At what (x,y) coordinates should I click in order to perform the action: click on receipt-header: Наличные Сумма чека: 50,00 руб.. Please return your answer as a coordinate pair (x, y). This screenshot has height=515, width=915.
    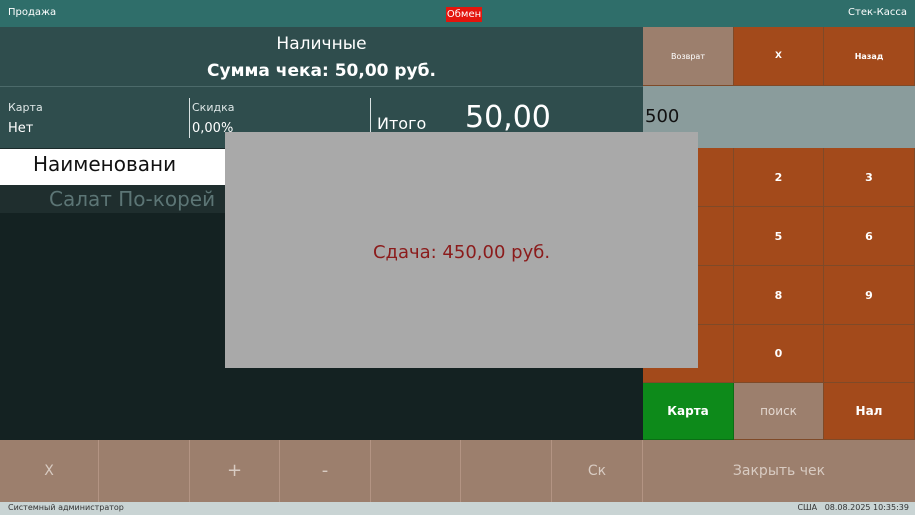
    Looking at the image, I should click on (321, 56).